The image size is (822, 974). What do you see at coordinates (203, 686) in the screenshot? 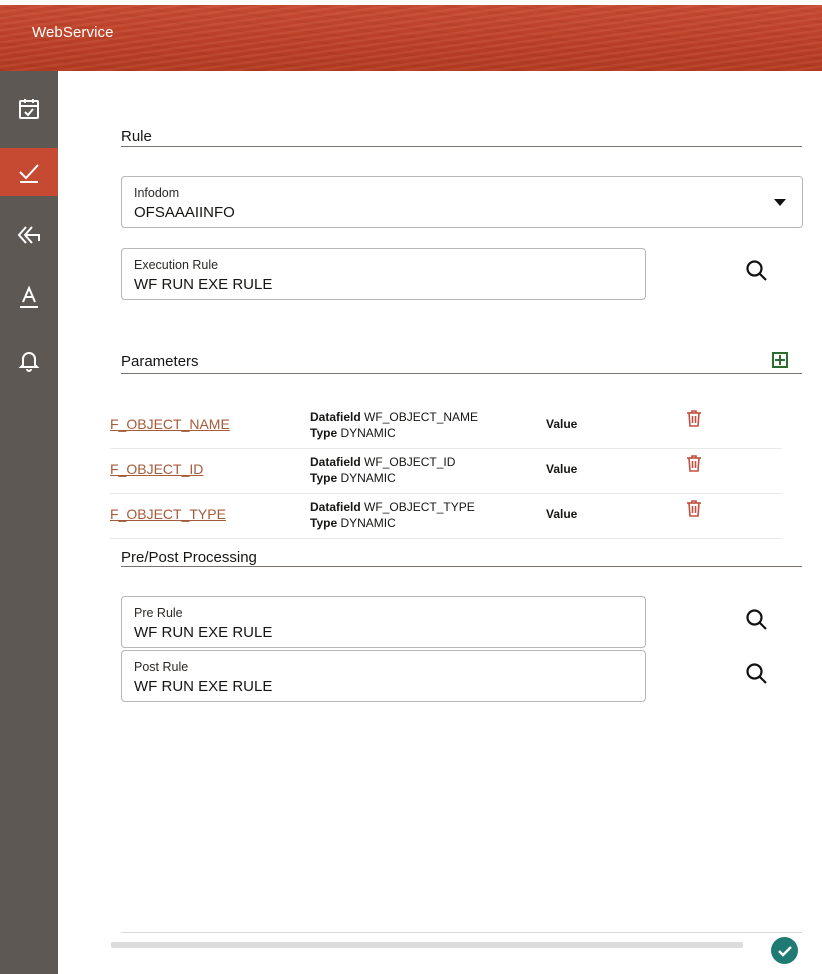
I see `post-rule-value: WF RUN EXE RULE` at bounding box center [203, 686].